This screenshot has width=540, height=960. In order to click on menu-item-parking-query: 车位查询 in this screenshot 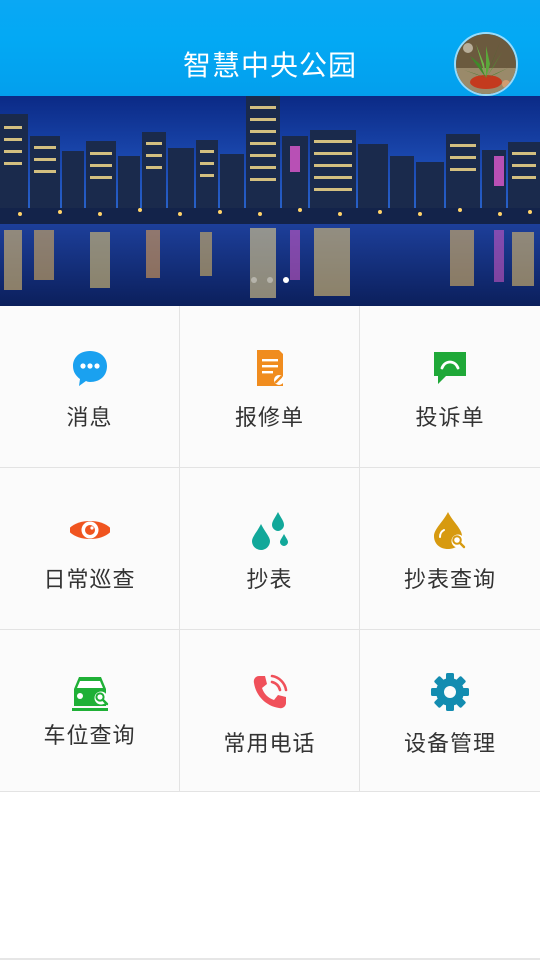, I will do `click(90, 711)`.